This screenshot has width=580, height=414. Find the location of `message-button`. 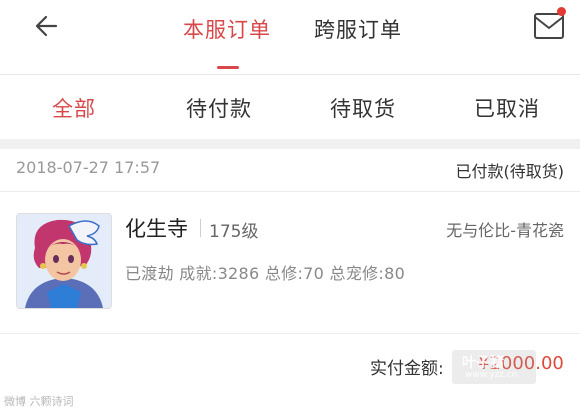

message-button is located at coordinates (552, 26).